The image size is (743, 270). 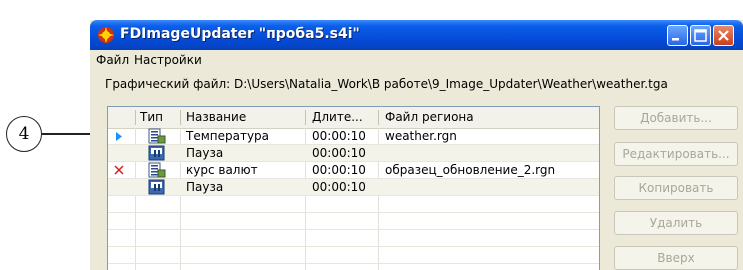 I want to click on window-title: FDImageUpdater "проба5.s4i", so click(x=240, y=34).